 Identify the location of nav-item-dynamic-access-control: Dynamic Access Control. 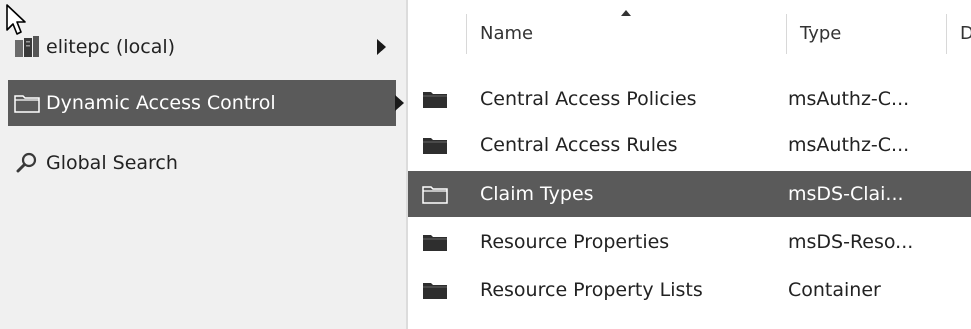
(206, 103).